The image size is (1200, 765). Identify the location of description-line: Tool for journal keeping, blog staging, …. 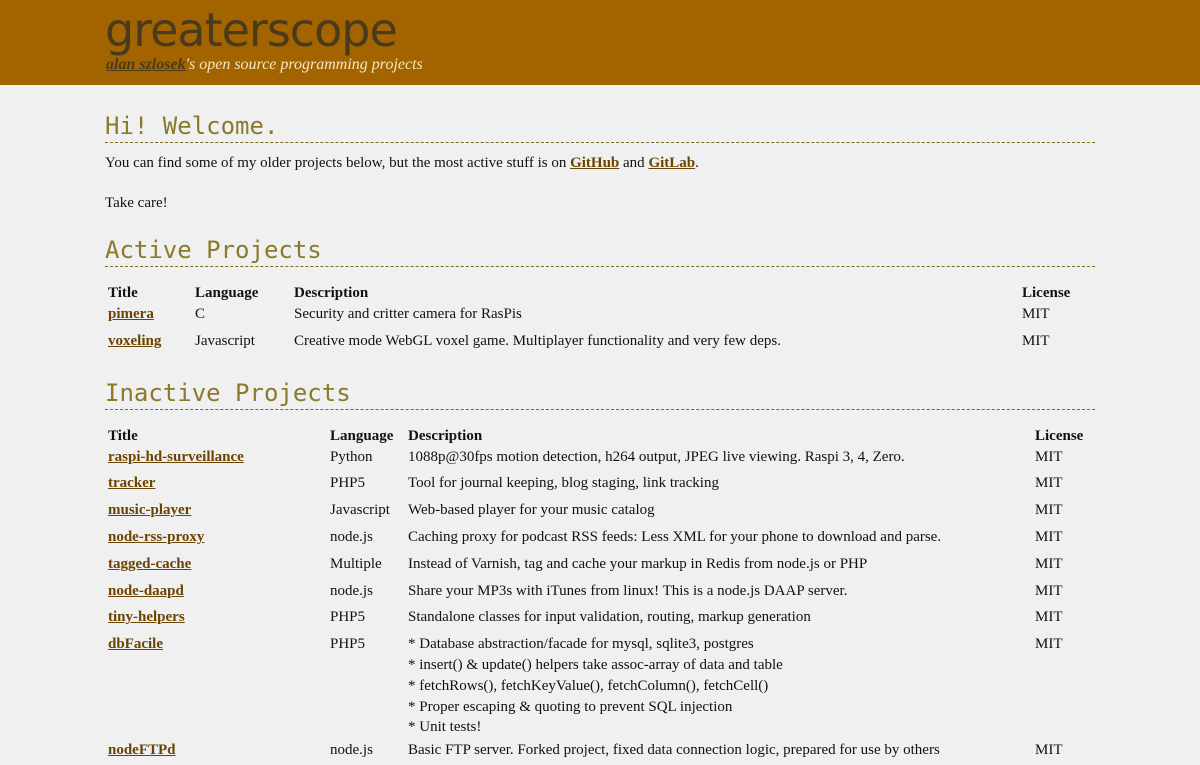
(563, 483).